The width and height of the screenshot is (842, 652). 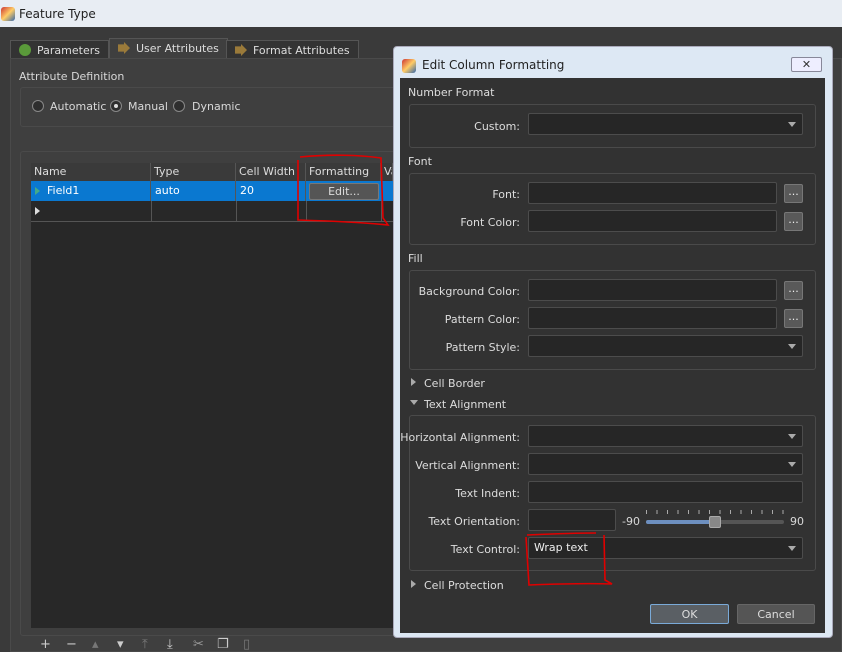 I want to click on annotation-text-control, so click(x=569, y=559).